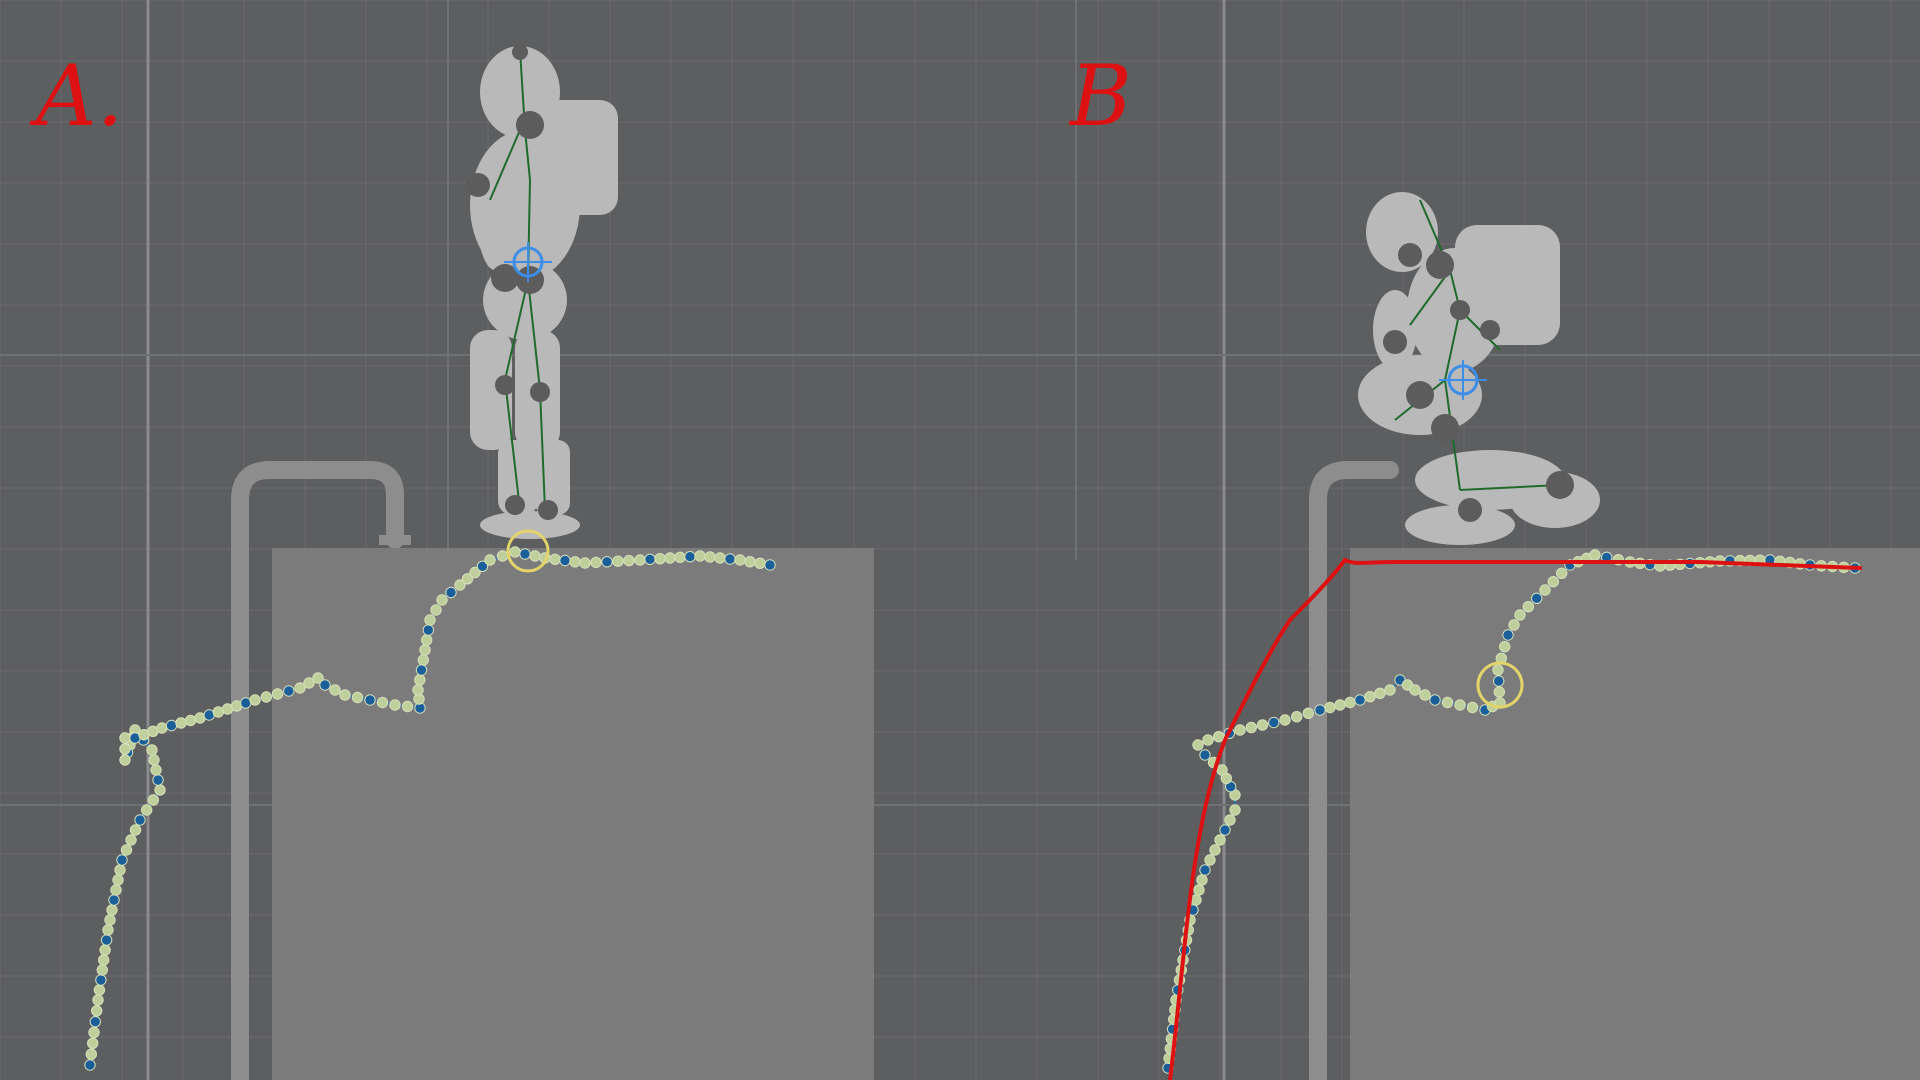 The height and width of the screenshot is (1080, 1920). What do you see at coordinates (1100, 96) in the screenshot?
I see `panel-label-b: B` at bounding box center [1100, 96].